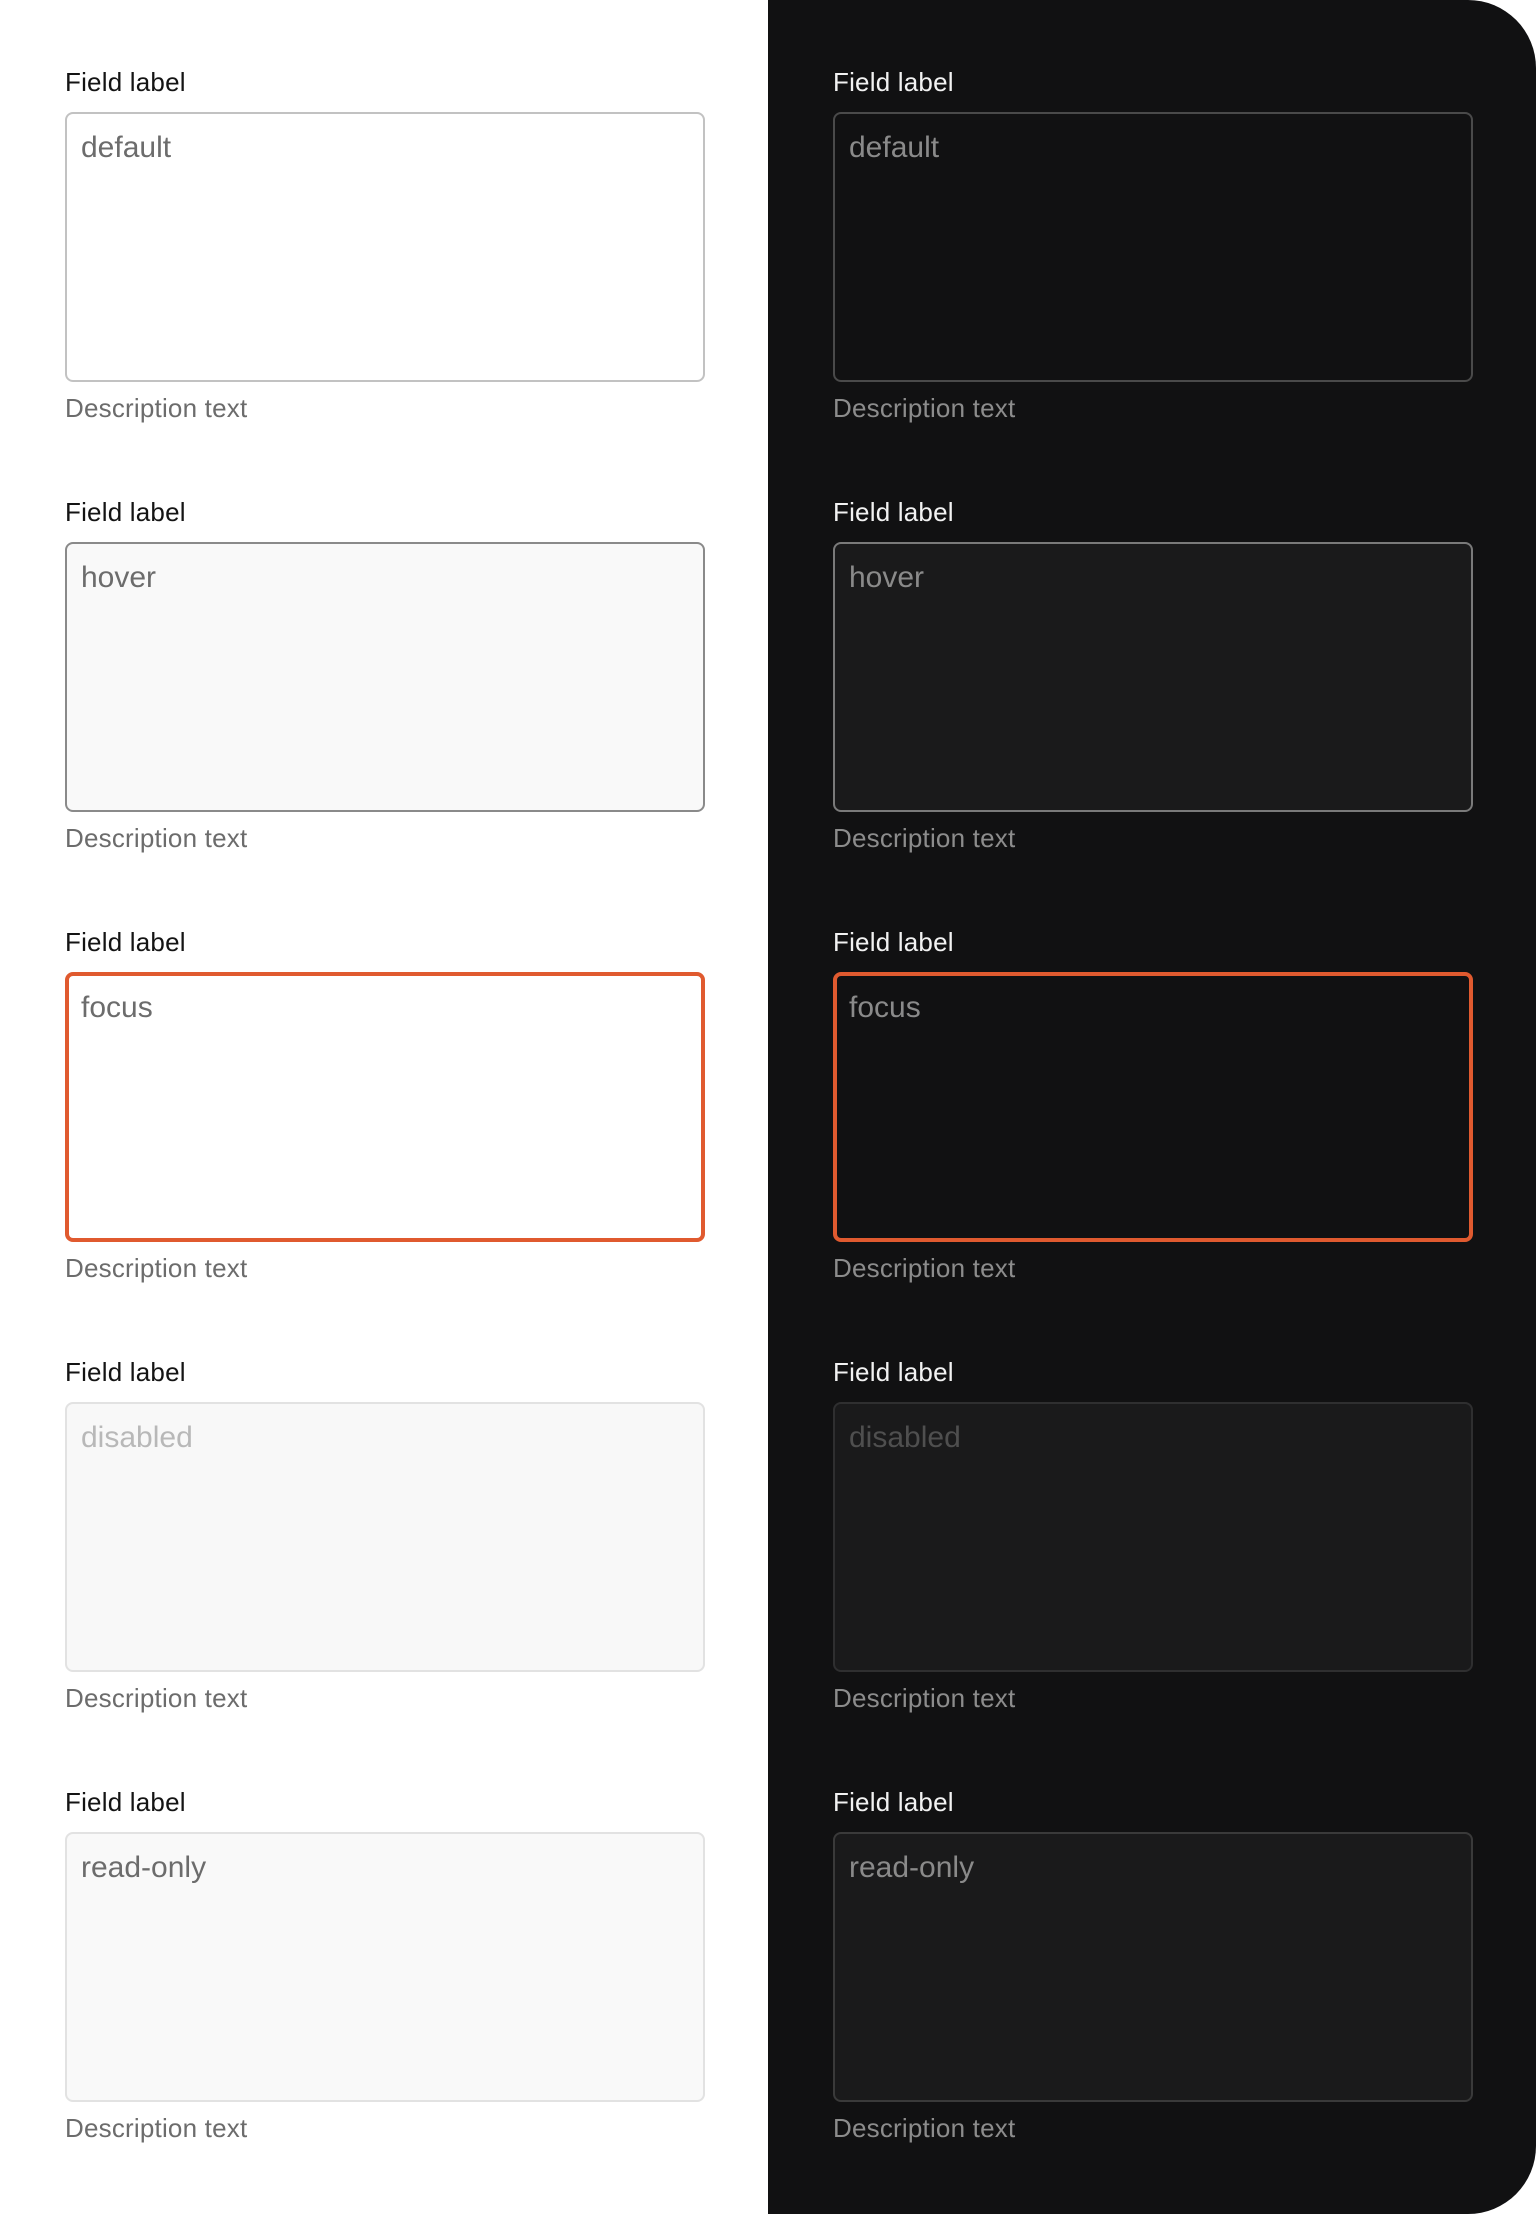 The height and width of the screenshot is (2214, 1536). I want to click on field-focus-light: Field label focus Description text, so click(385, 1137).